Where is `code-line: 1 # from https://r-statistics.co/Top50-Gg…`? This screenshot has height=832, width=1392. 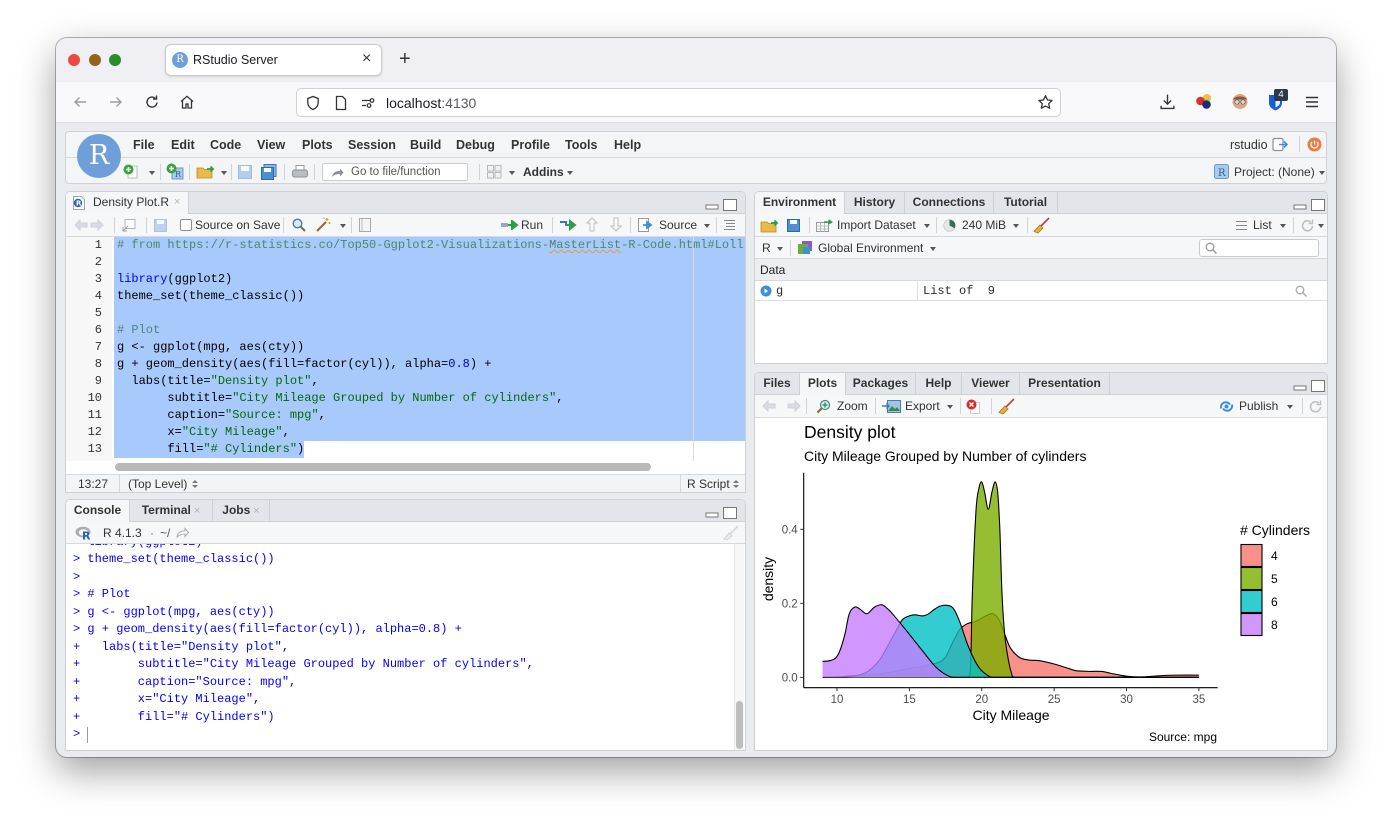
code-line: 1 # from https://r-statistics.co/Top50-Gg… is located at coordinates (405, 245).